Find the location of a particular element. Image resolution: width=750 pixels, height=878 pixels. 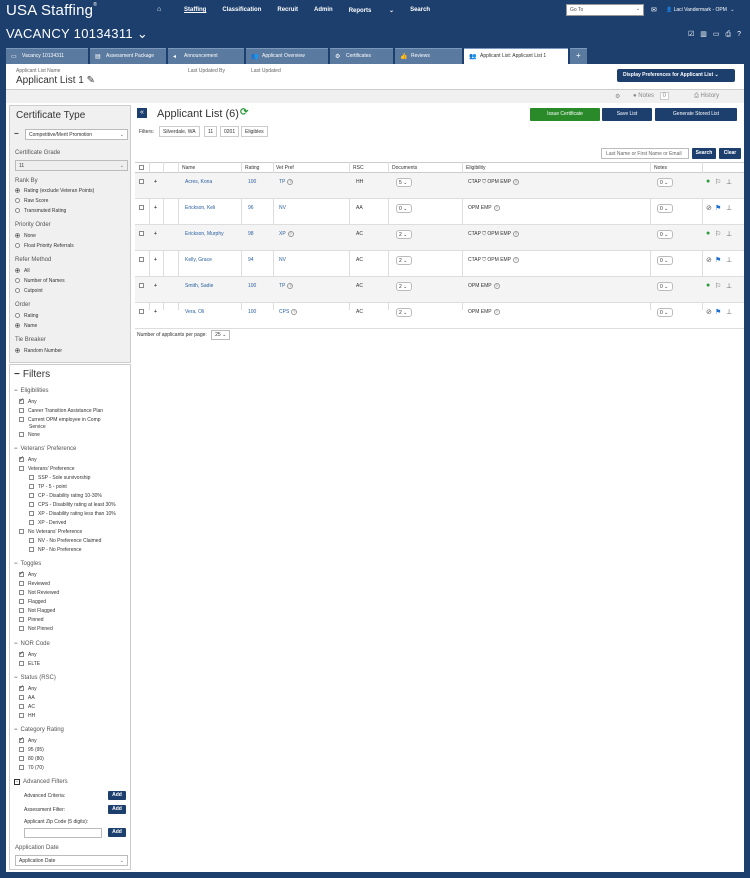

col-name: Name is located at coordinates (188, 168).